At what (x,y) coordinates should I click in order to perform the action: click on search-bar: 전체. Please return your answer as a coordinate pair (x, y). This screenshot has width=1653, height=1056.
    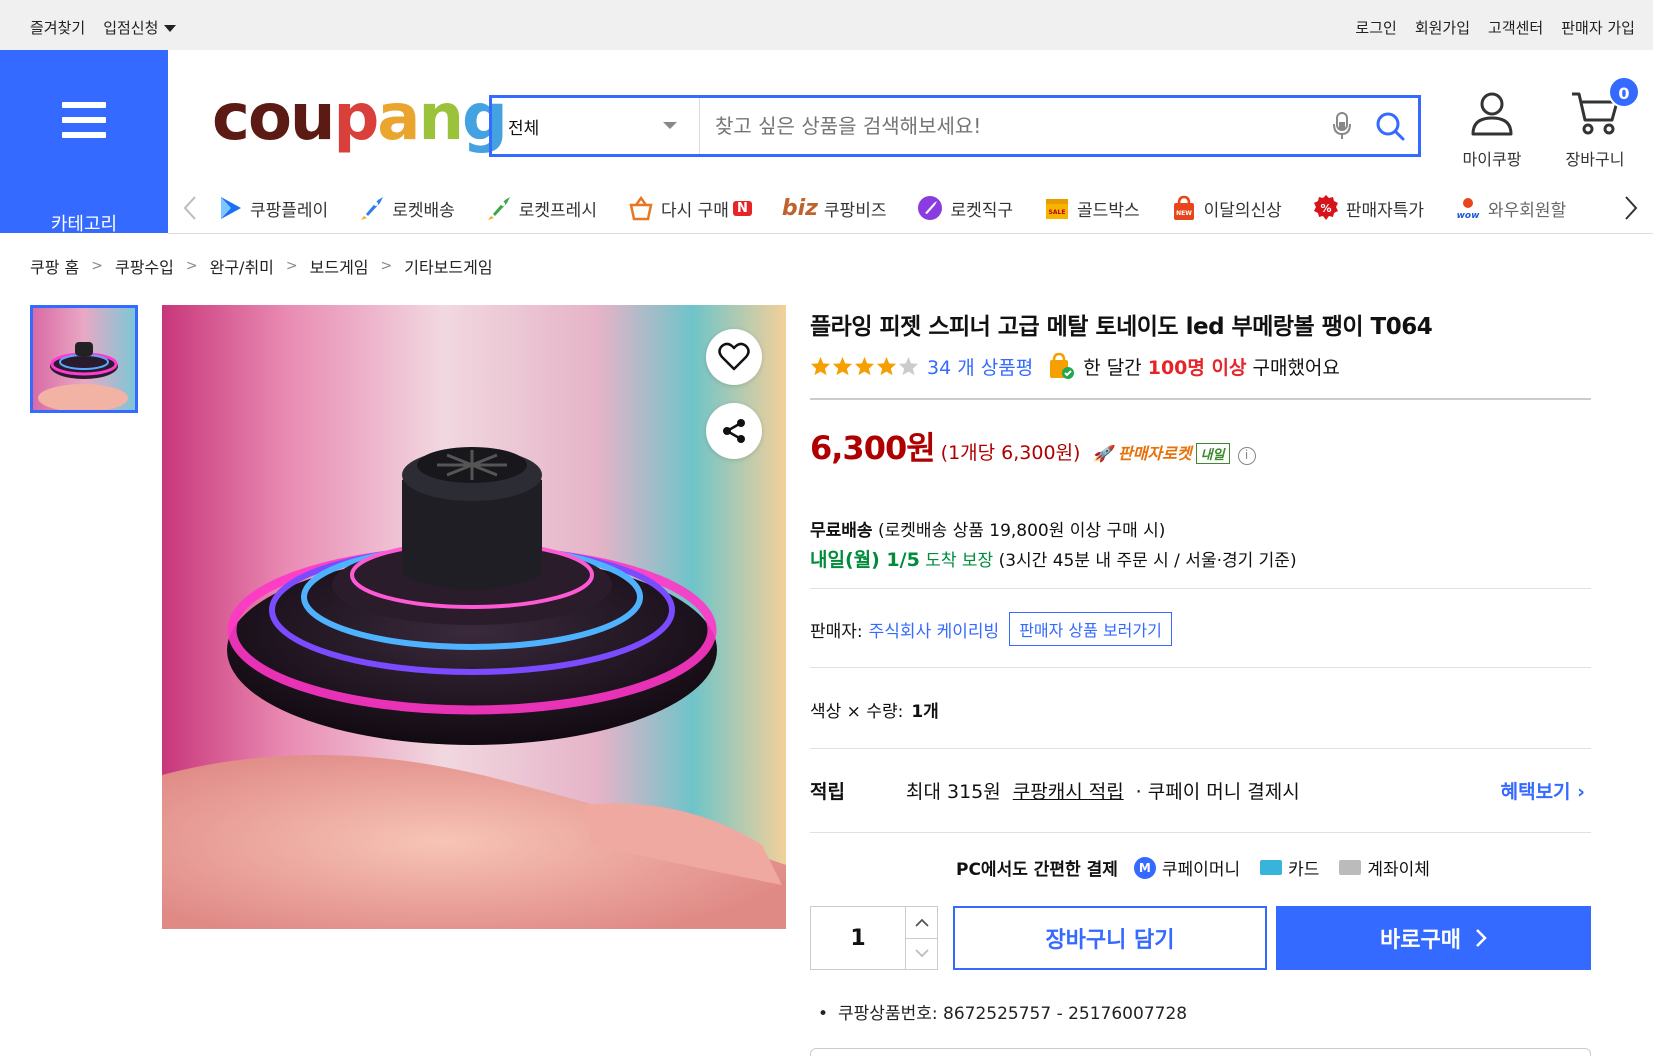
    Looking at the image, I should click on (955, 126).